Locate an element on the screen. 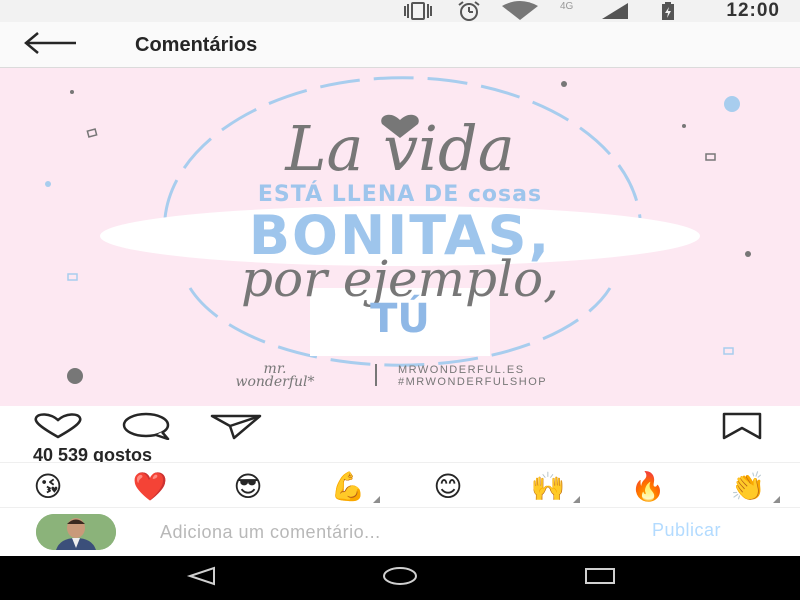  image-text-la-vida: La vida is located at coordinates (400, 148).